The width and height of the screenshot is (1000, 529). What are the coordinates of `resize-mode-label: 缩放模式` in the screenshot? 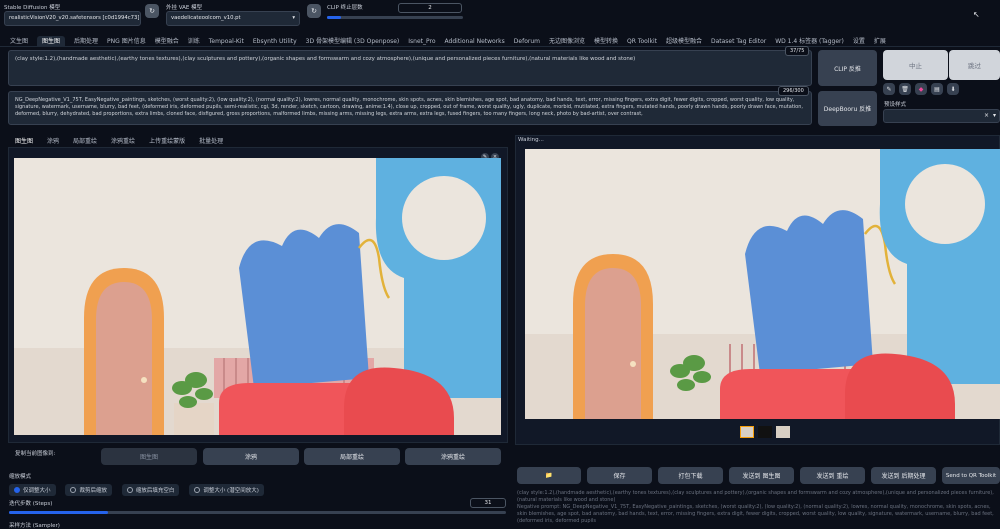 It's located at (20, 477).